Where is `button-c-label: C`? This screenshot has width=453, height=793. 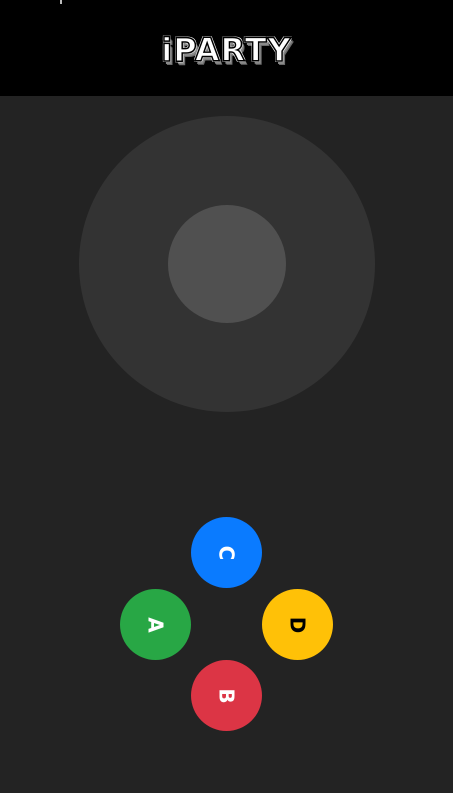 button-c-label: C is located at coordinates (226, 552).